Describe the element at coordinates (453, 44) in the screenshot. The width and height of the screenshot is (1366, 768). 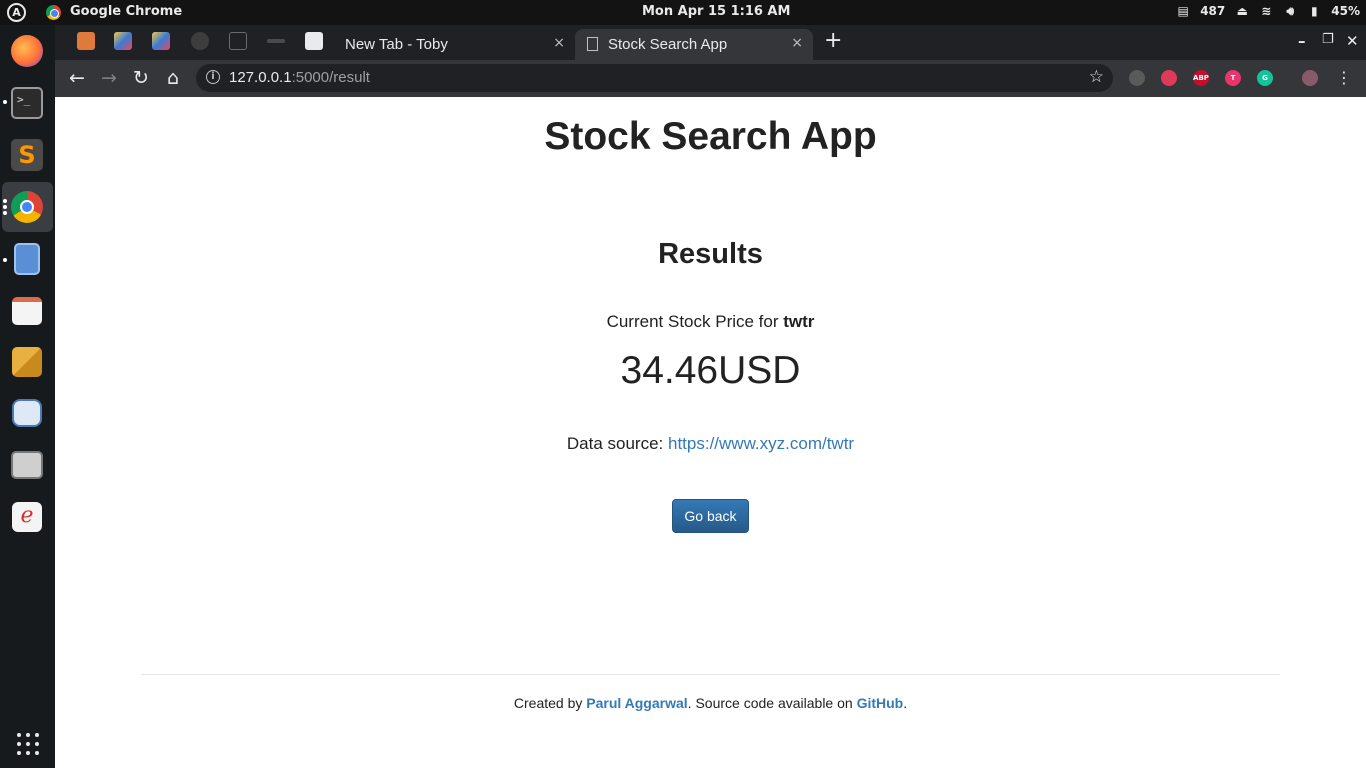
I see `tab-new-tab-toby: New Tab - Toby ×` at that location.